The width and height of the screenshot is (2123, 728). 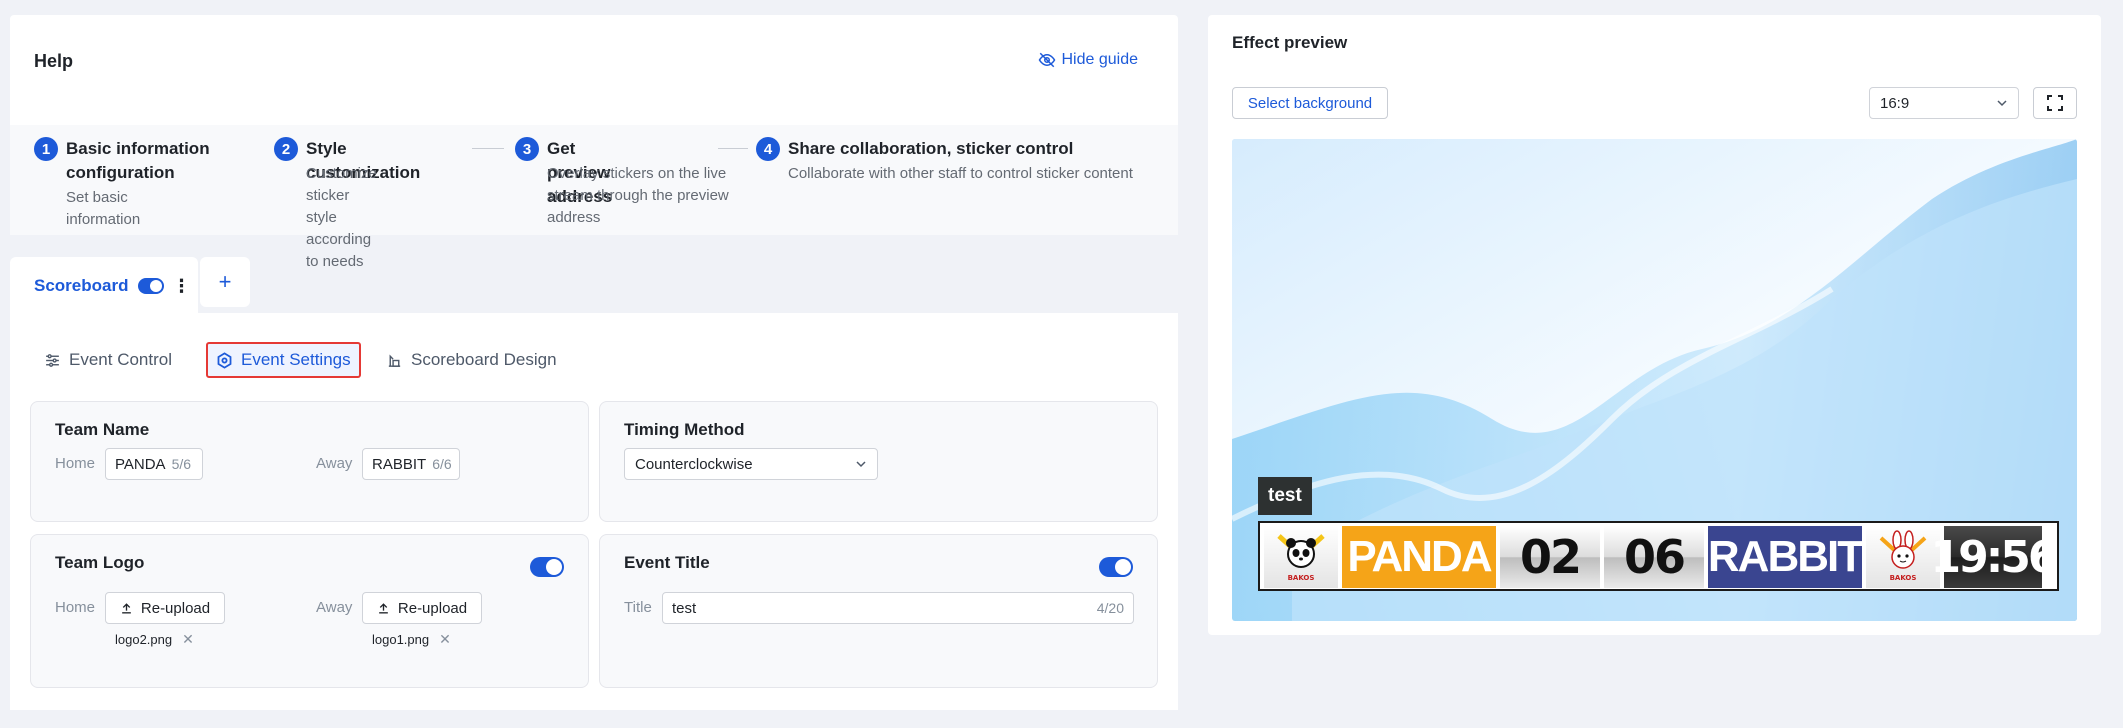 I want to click on scoreboard-sticker: BAKOS PANDA 02 06 RABBIT BAKOS 19:56, so click(x=1658, y=556).